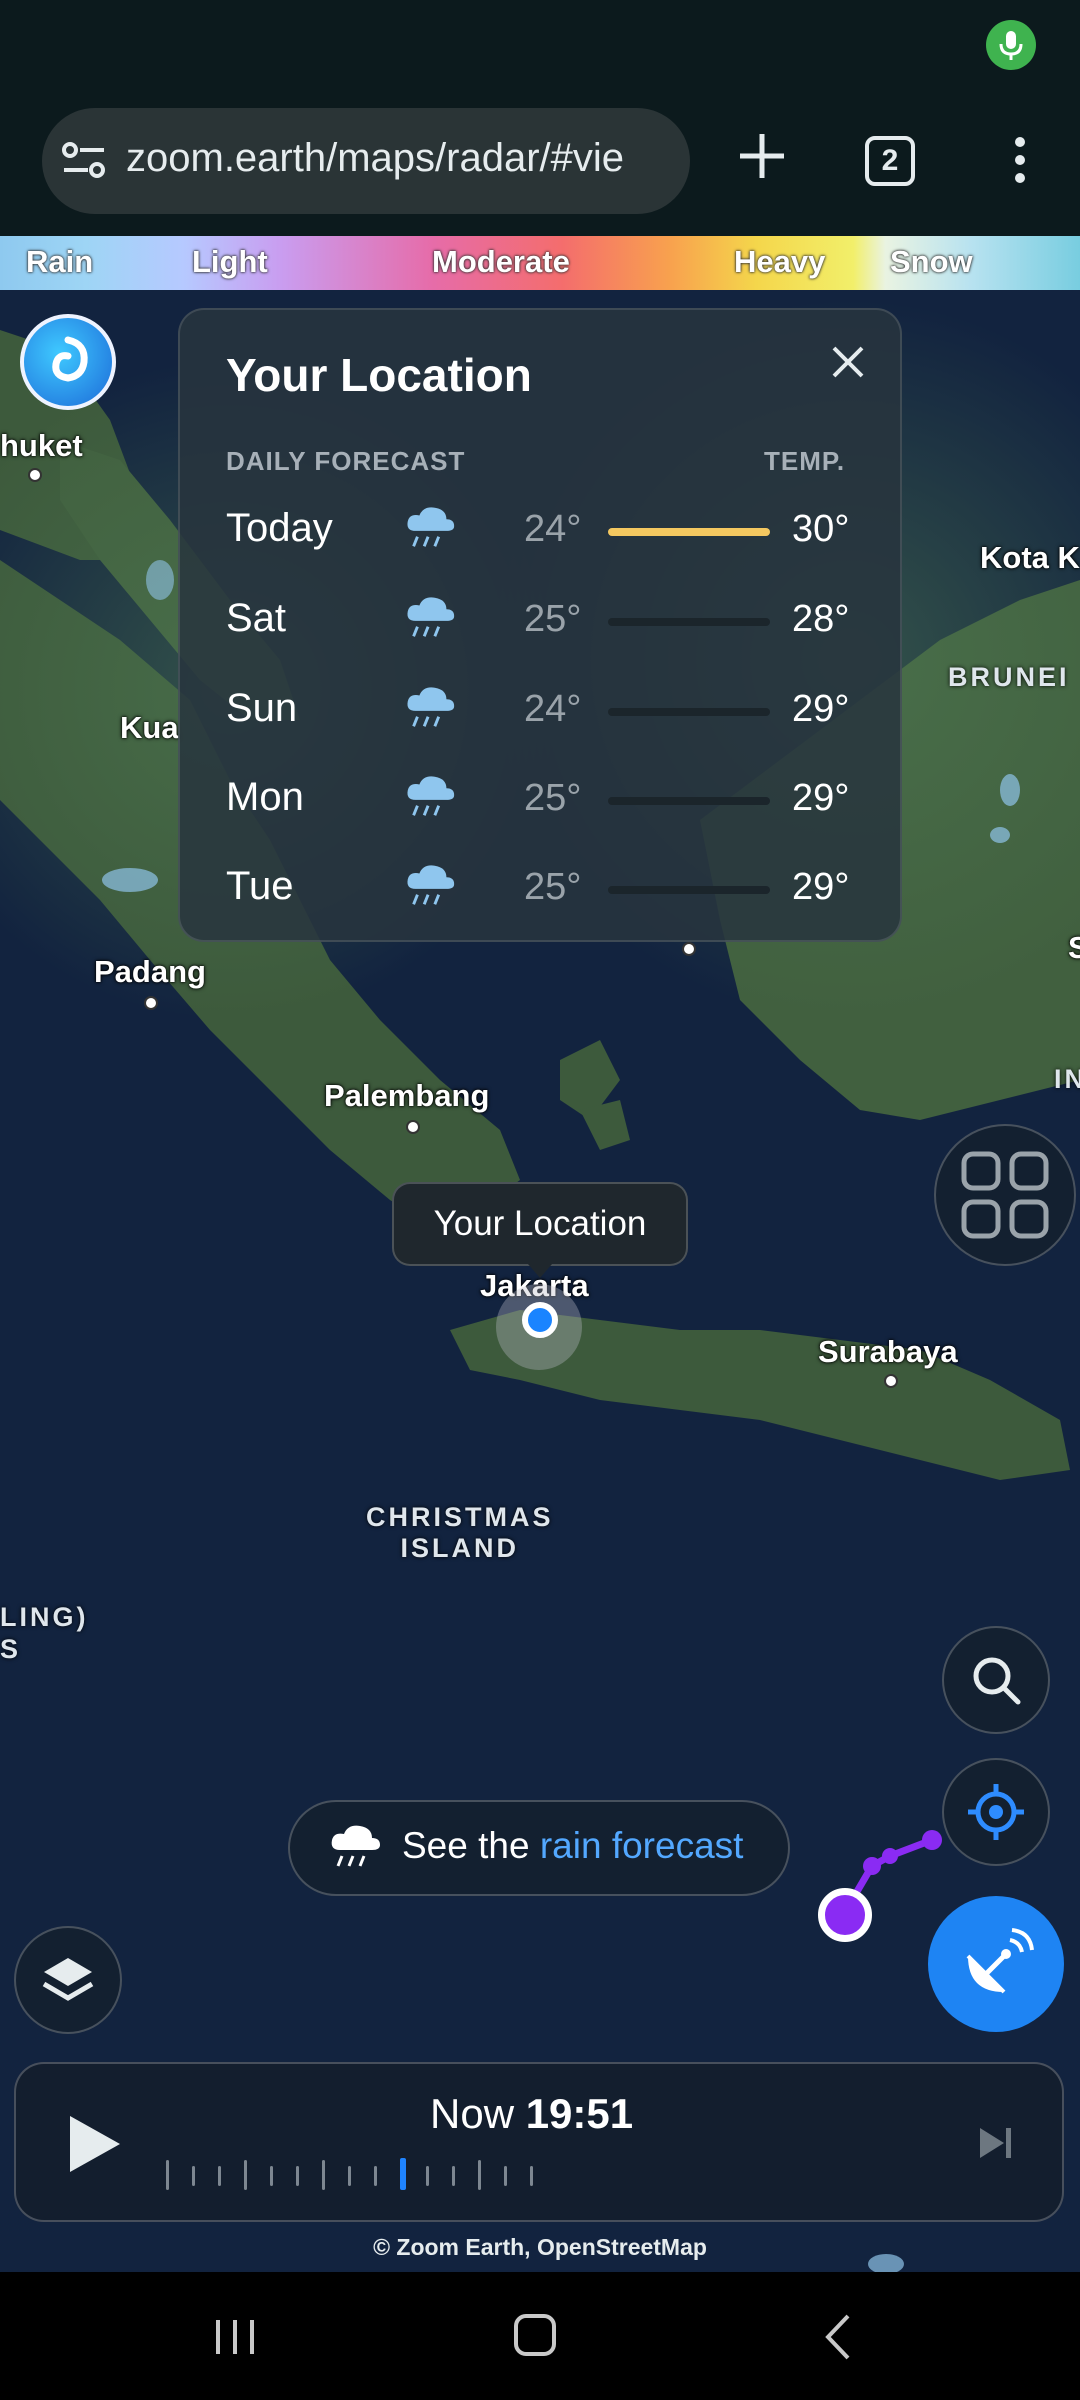 The width and height of the screenshot is (1080, 2400). I want to click on country-label-brunei: BRUNEI, so click(1009, 677).